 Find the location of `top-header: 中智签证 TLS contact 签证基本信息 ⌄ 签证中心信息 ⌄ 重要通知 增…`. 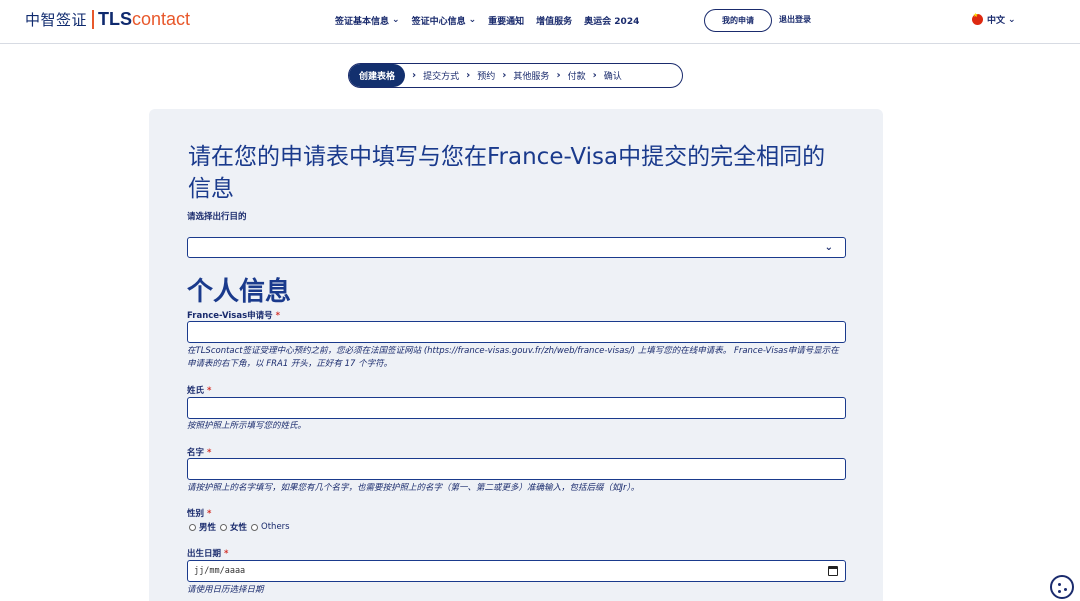

top-header: 中智签证 TLS contact 签证基本信息 ⌄ 签证中心信息 ⌄ 重要通知 增… is located at coordinates (540, 22).